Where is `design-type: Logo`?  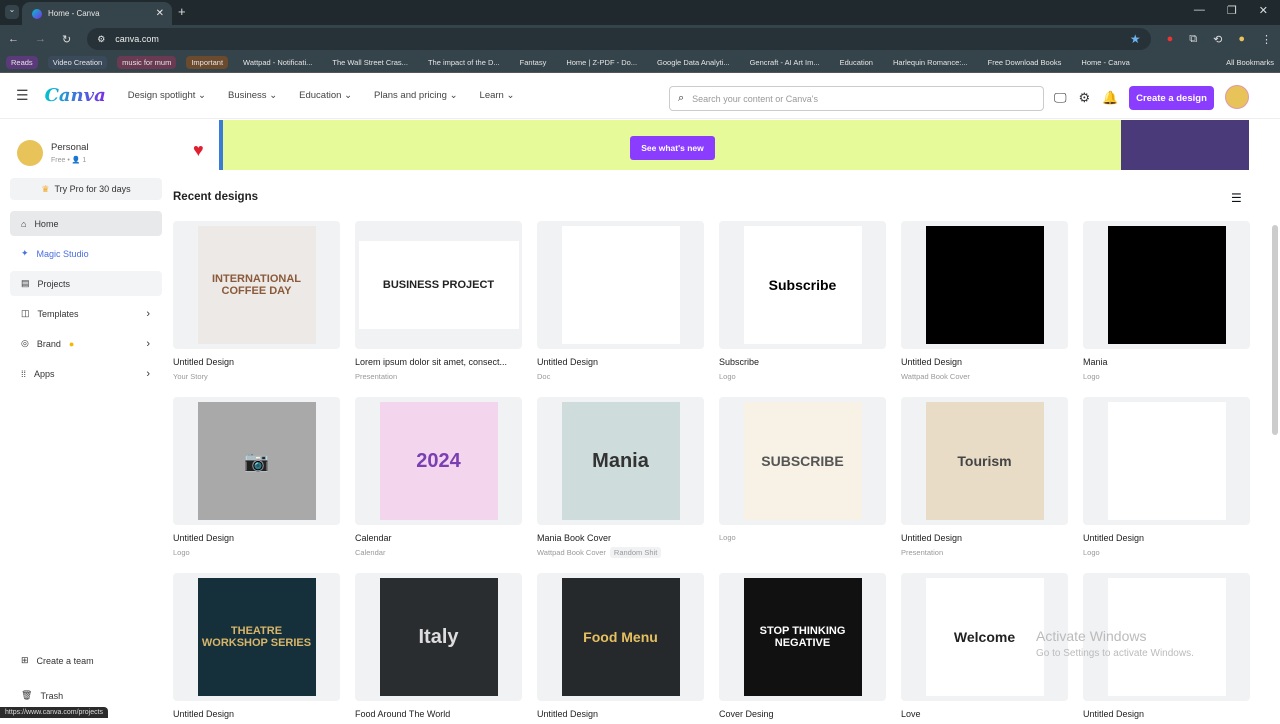
design-type: Logo is located at coordinates (727, 537).